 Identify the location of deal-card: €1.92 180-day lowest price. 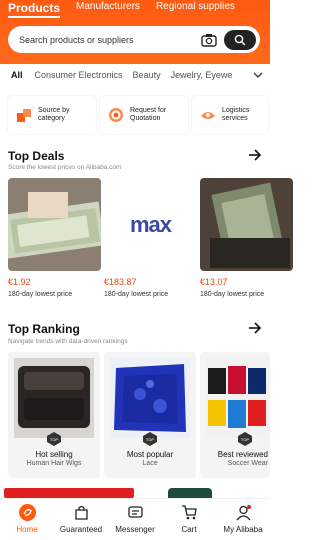
(54, 238).